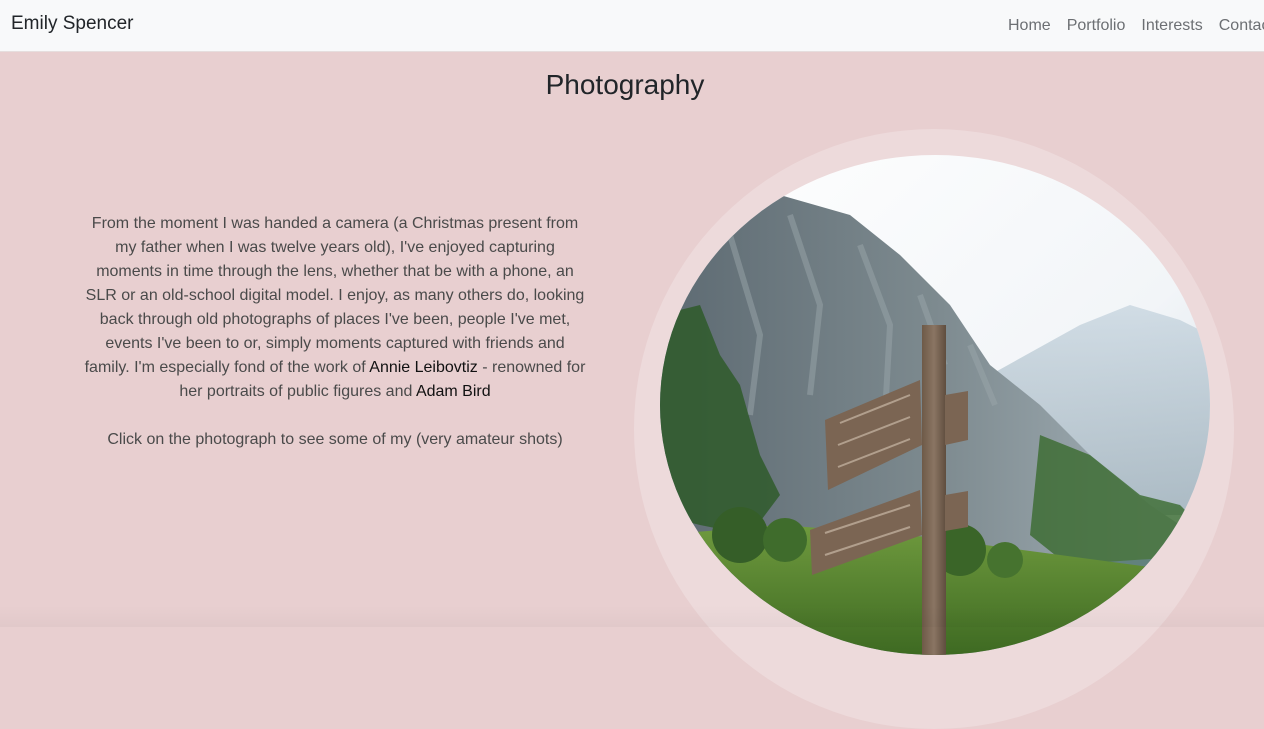  I want to click on annie-leibovitz-link: Annie Leibovtiz, so click(423, 367).